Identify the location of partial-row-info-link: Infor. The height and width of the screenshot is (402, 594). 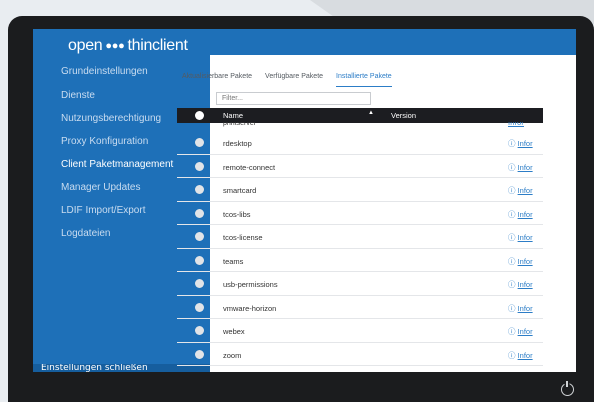
(516, 124).